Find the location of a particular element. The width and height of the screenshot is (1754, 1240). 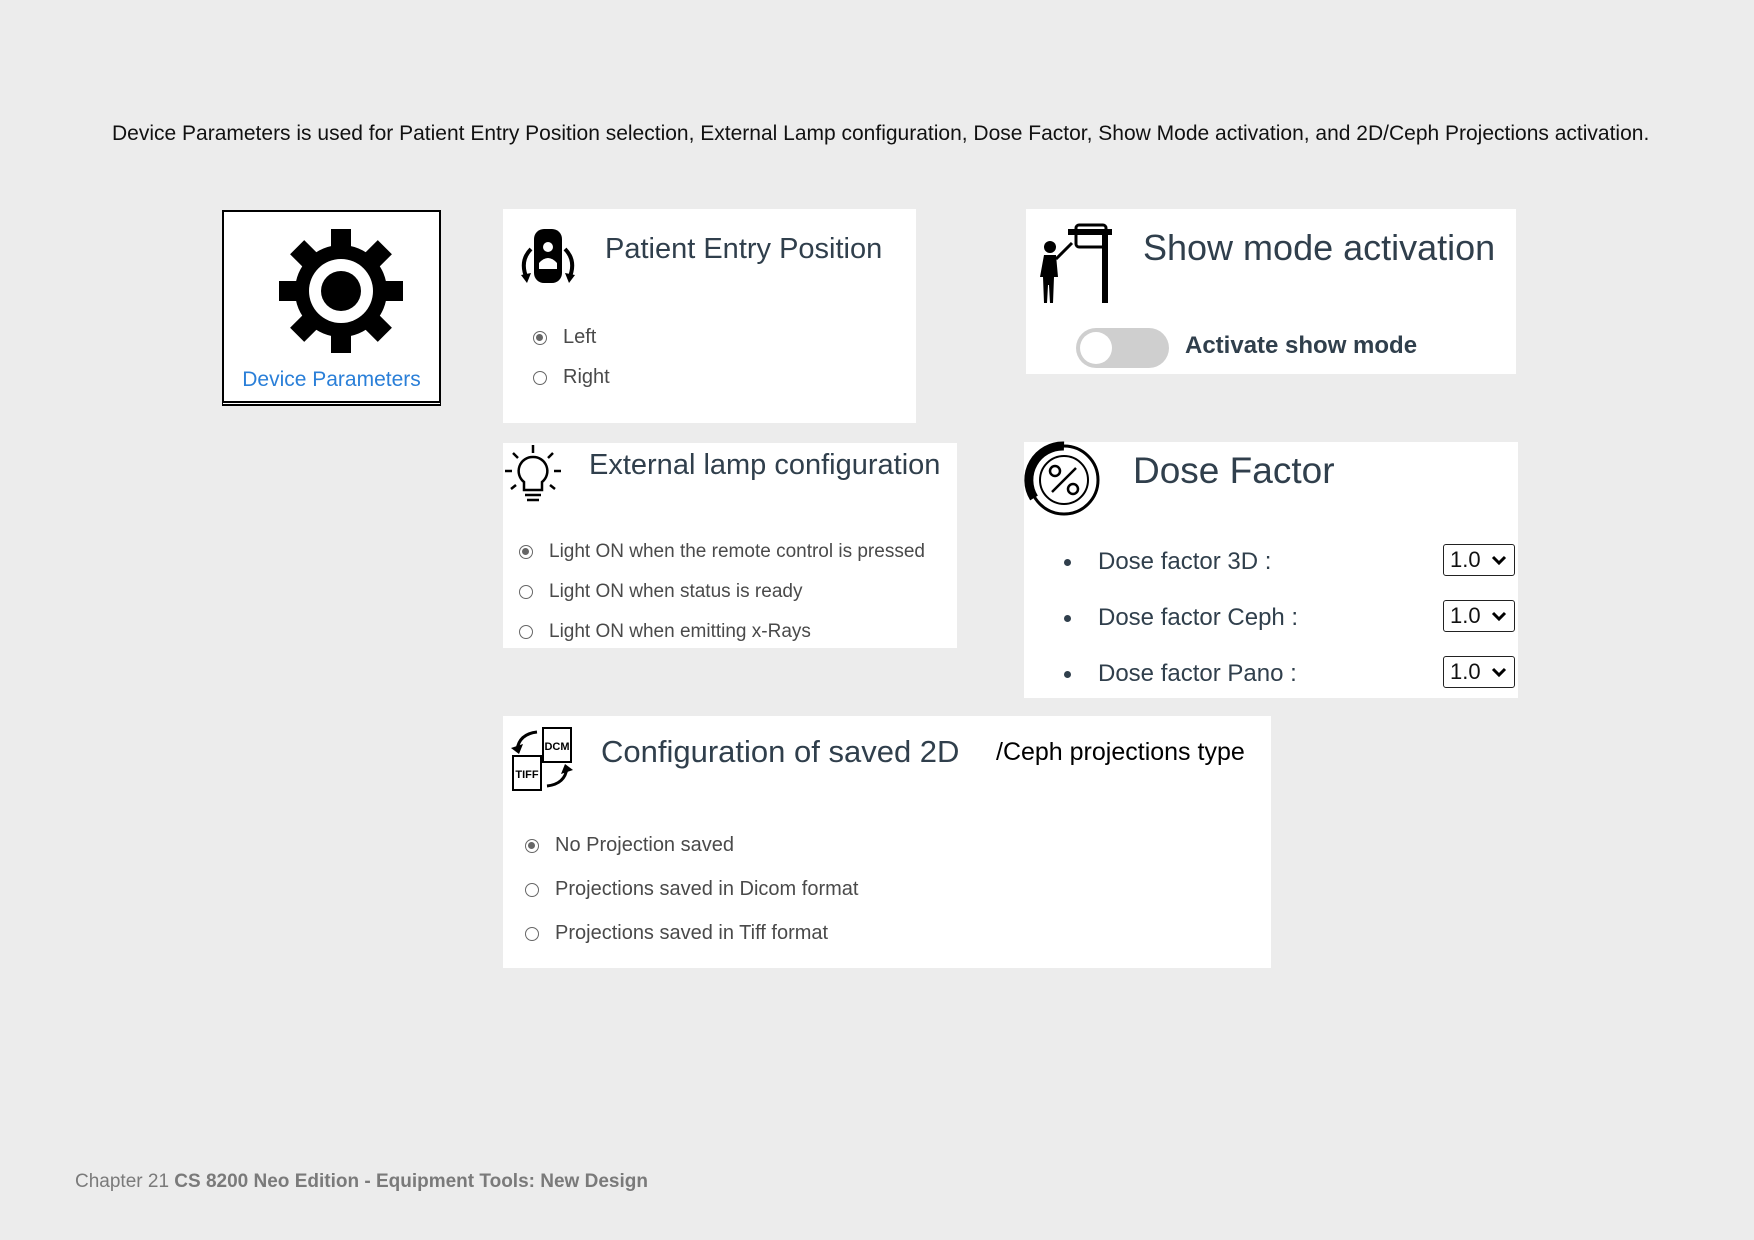

radio-label: Right is located at coordinates (586, 377).